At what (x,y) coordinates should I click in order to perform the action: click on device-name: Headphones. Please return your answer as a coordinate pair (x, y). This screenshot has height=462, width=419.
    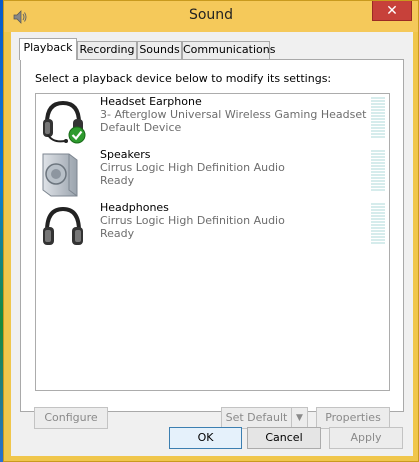
    Looking at the image, I should click on (134, 207).